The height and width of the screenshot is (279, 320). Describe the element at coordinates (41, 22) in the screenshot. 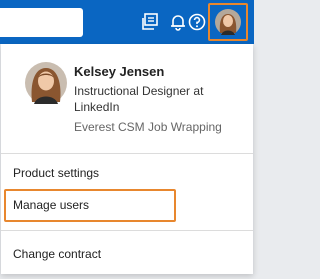

I see `search-input` at that location.